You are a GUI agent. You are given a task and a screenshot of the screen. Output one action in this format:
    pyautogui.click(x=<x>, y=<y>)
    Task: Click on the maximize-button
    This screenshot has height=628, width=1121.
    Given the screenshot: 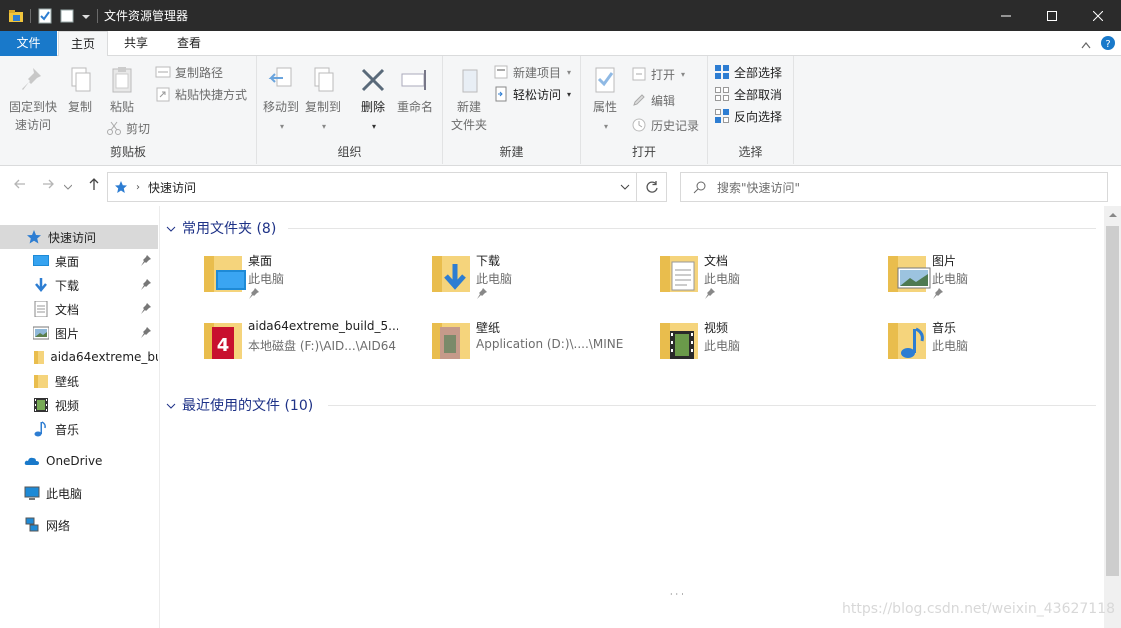 What is the action you would take?
    pyautogui.click(x=1052, y=15)
    